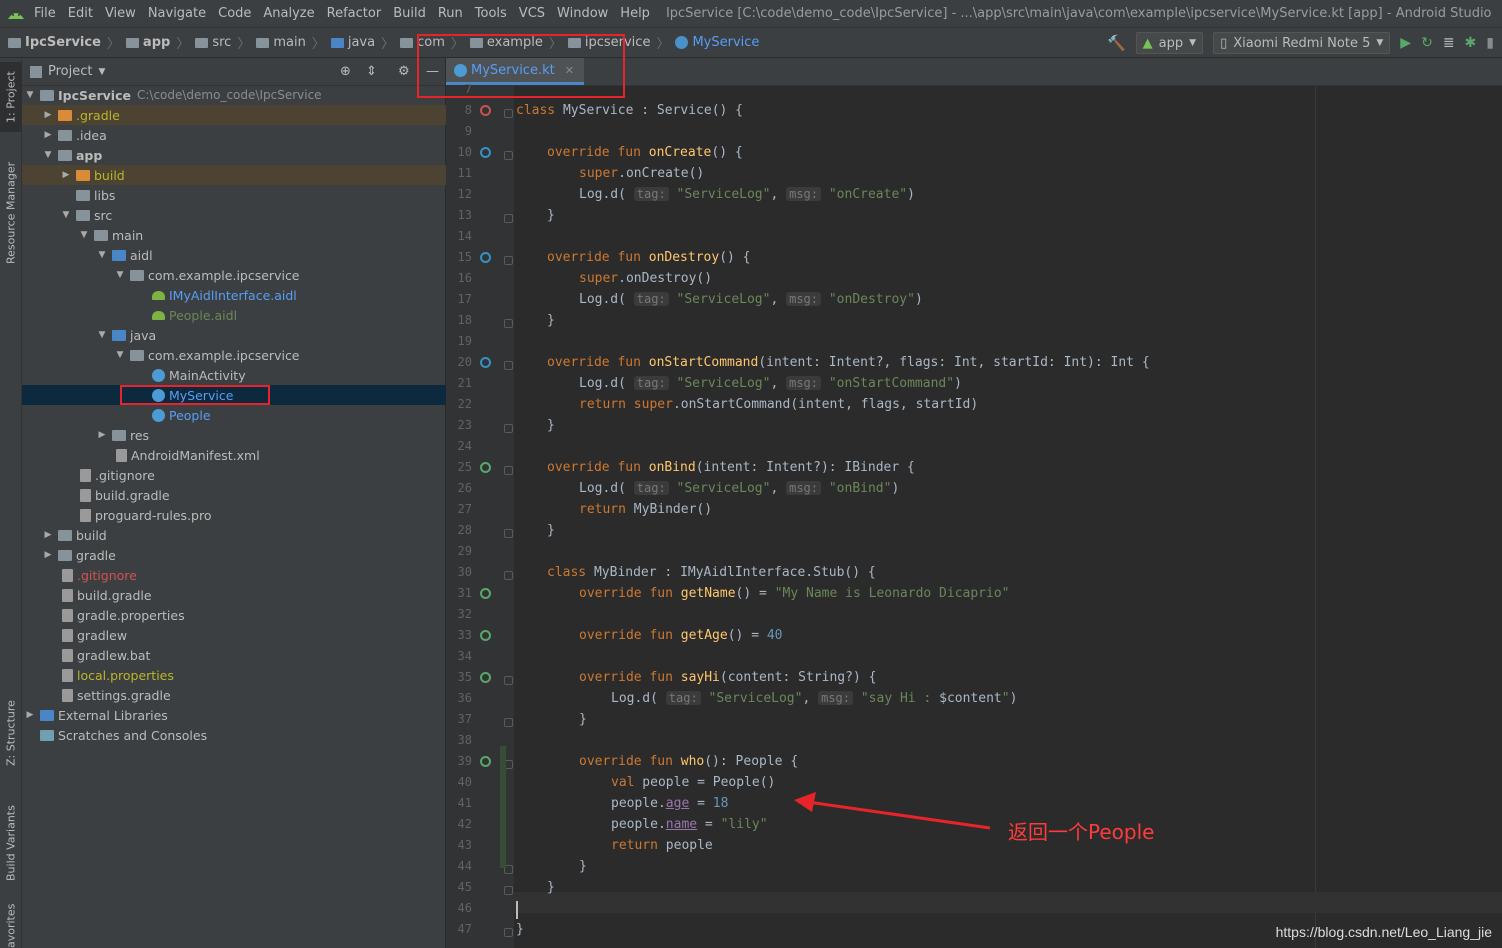 The image size is (1502, 948). Describe the element at coordinates (45, 13) in the screenshot. I see `menu-file: File` at that location.